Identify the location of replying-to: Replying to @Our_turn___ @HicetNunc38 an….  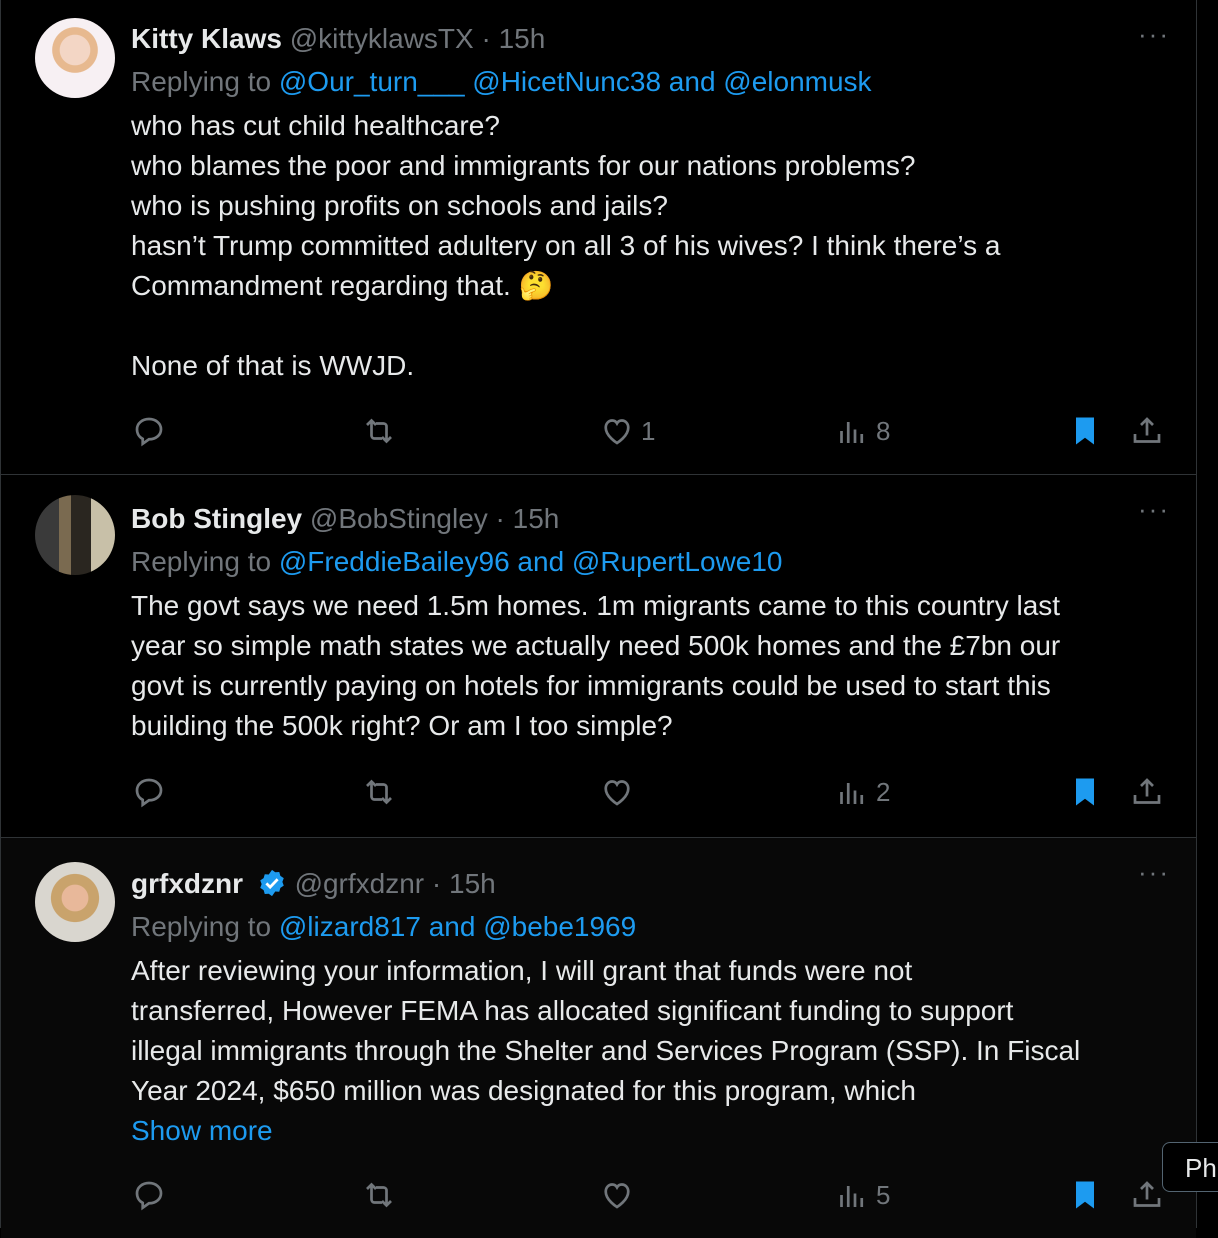
(644, 82).